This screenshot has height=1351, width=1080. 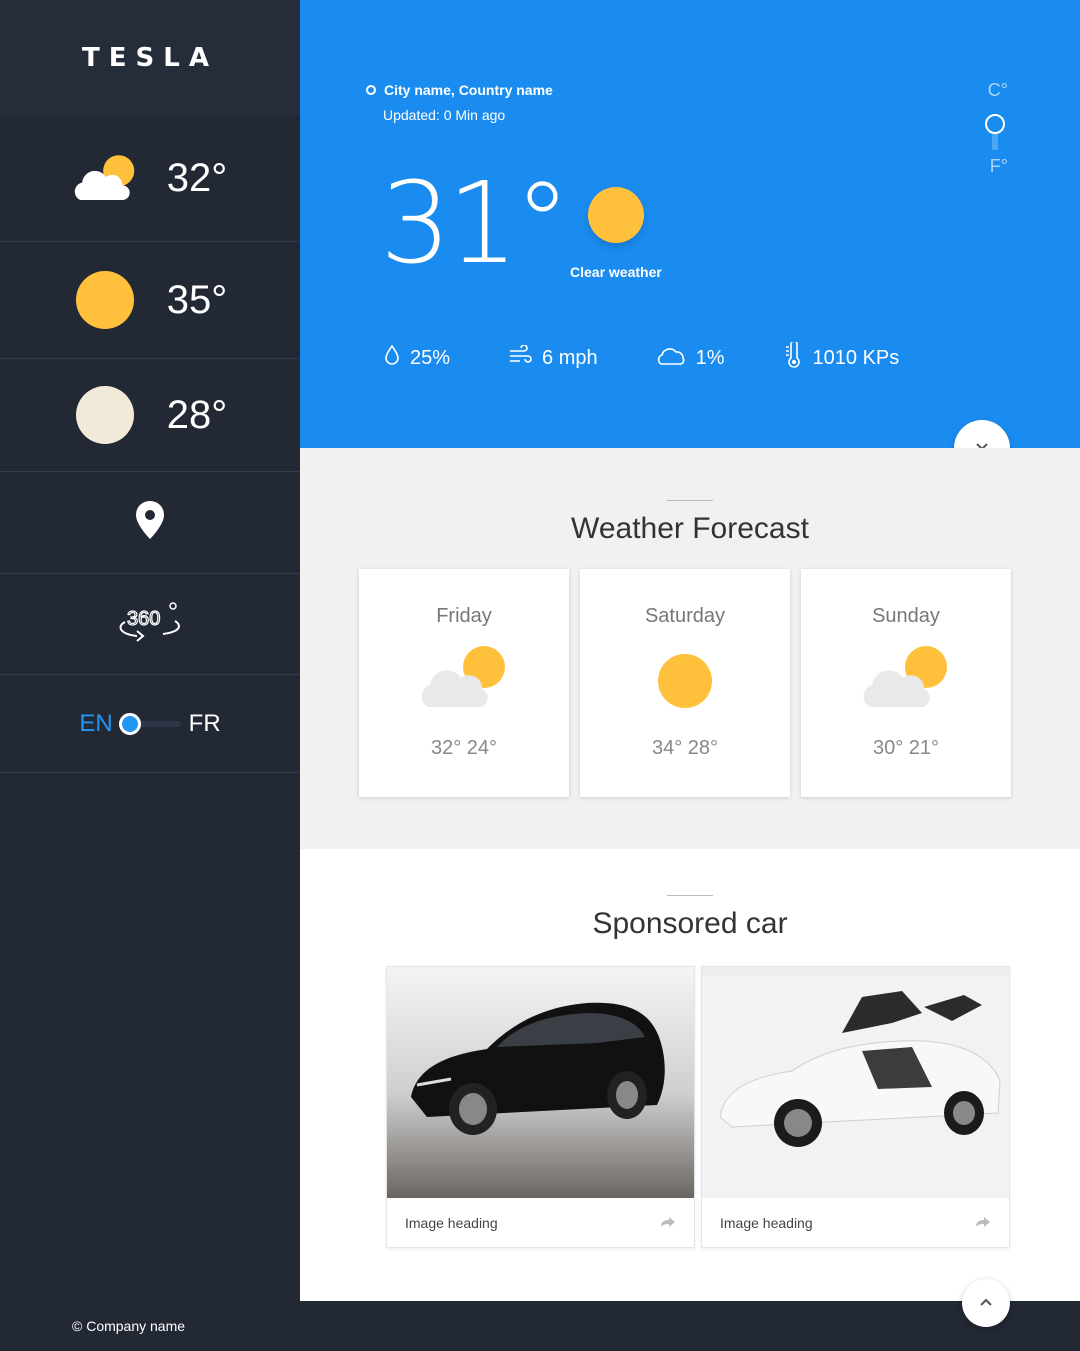 I want to click on current-temperature: 31°, so click(x=475, y=224).